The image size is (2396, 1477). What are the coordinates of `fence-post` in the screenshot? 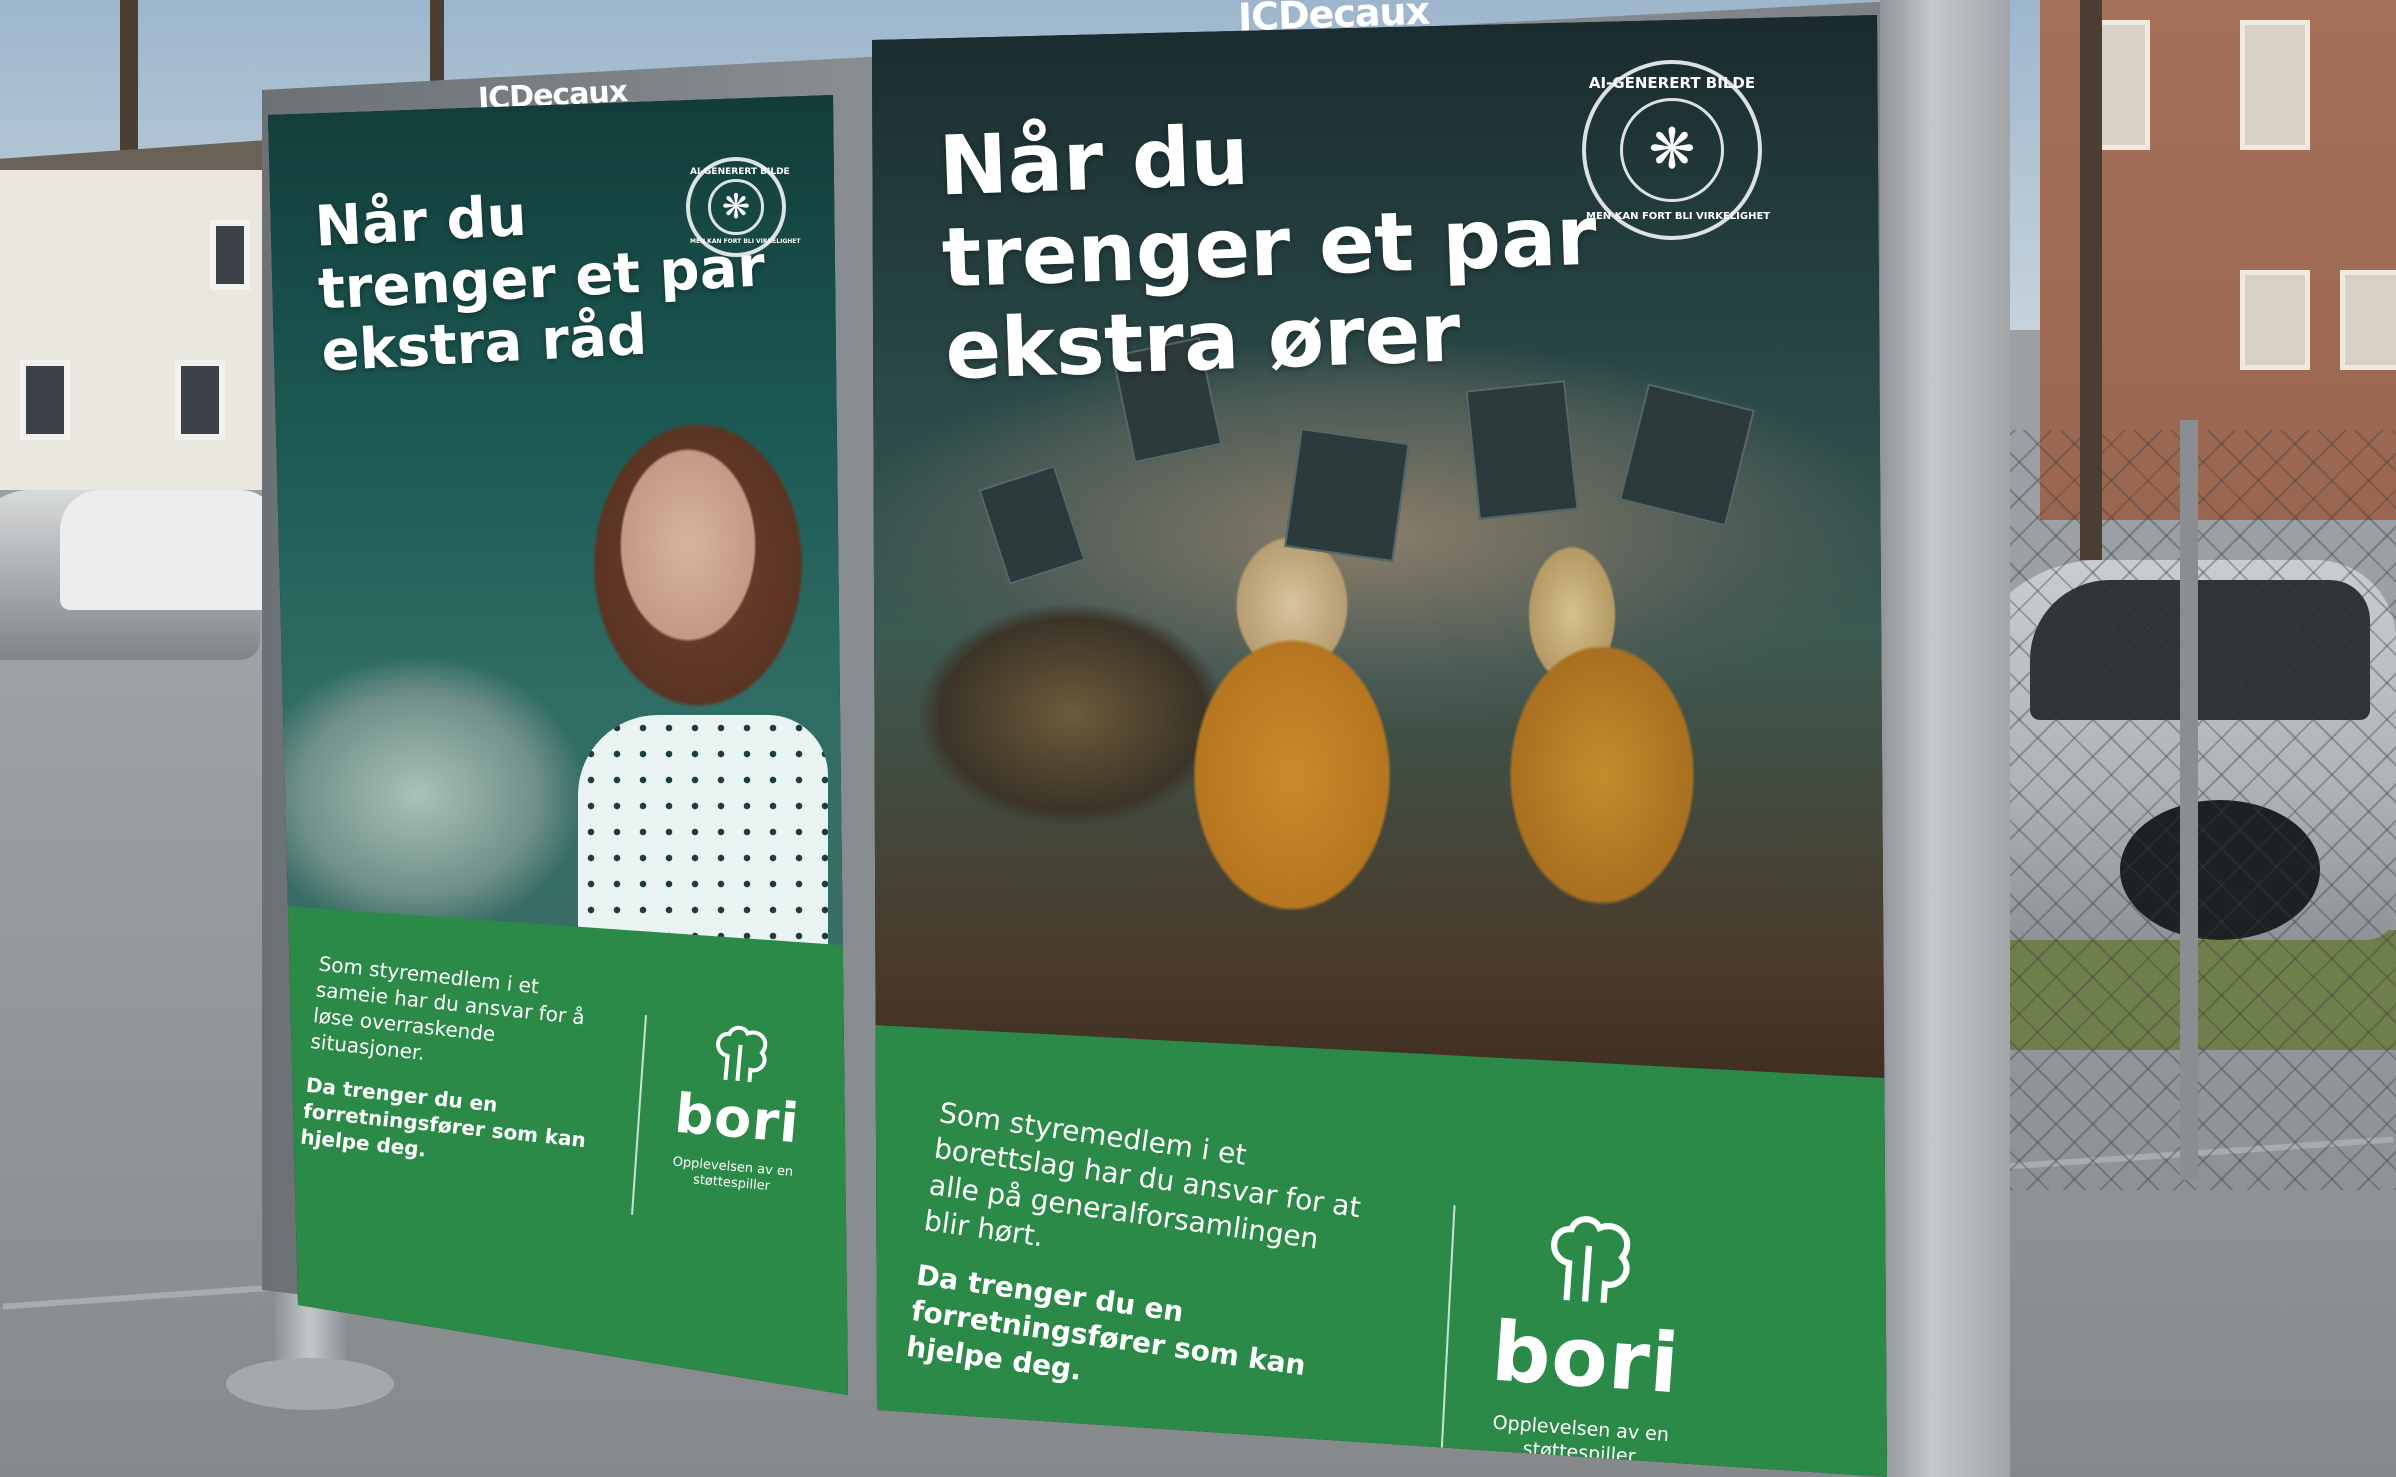 It's located at (2189, 800).